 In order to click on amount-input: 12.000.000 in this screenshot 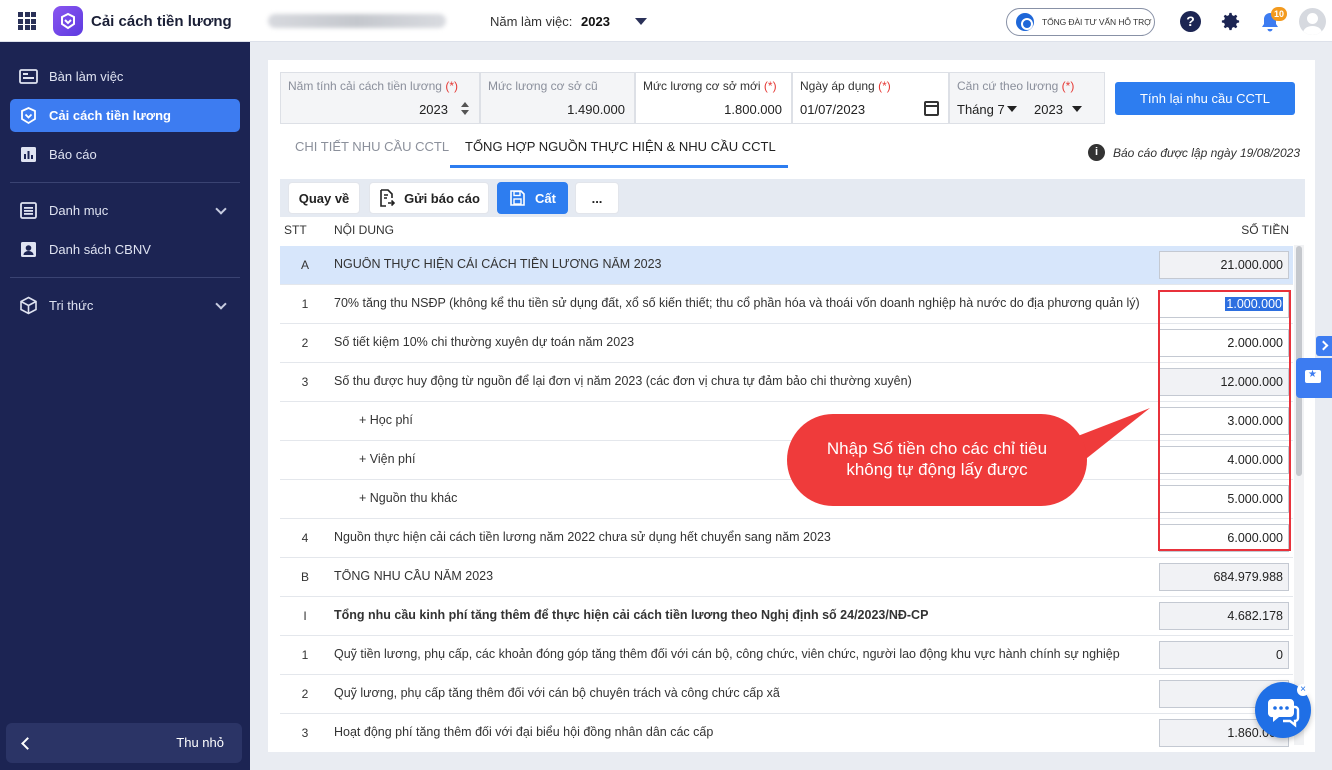, I will do `click(1224, 382)`.